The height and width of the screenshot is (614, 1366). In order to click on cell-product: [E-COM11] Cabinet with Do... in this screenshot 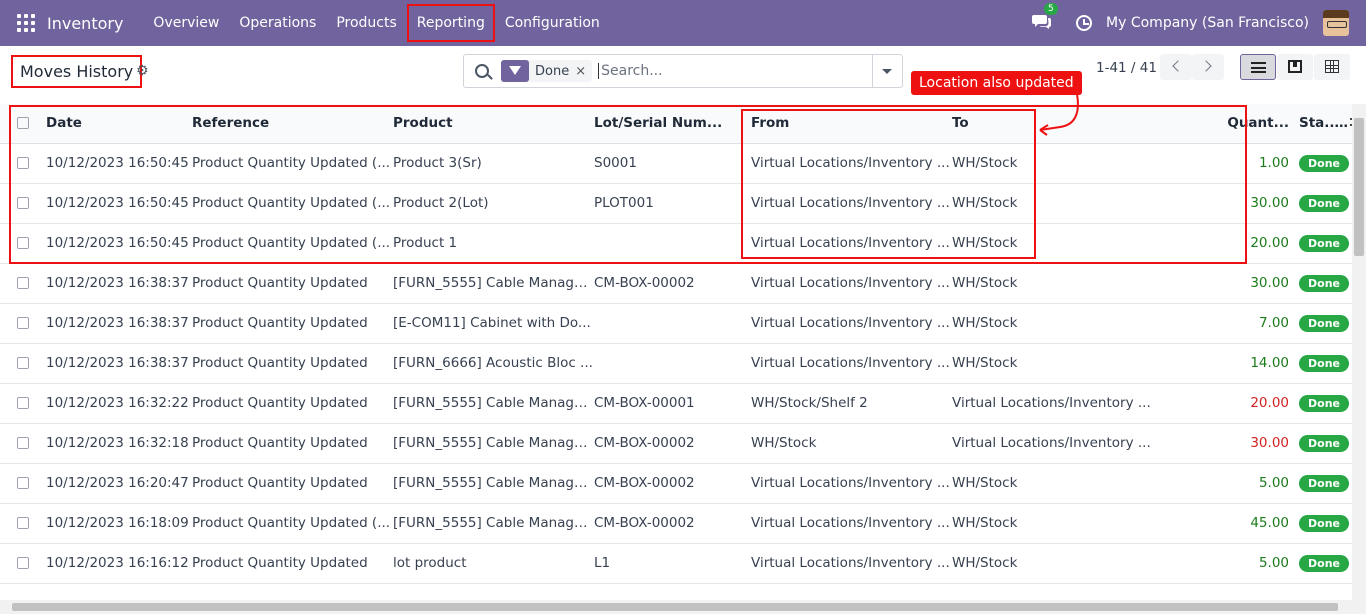, I will do `click(493, 323)`.